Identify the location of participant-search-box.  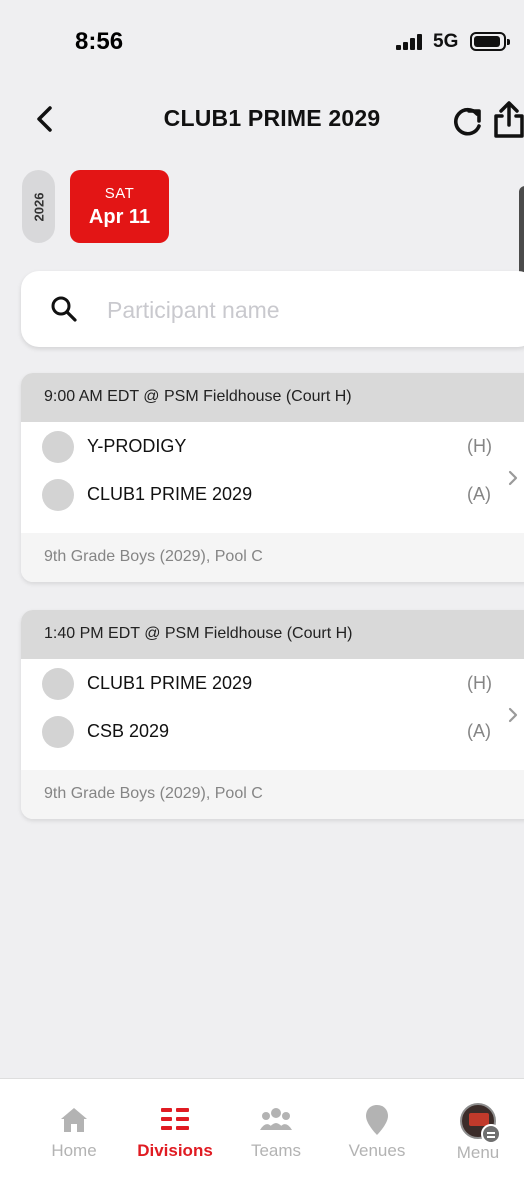
(272, 309).